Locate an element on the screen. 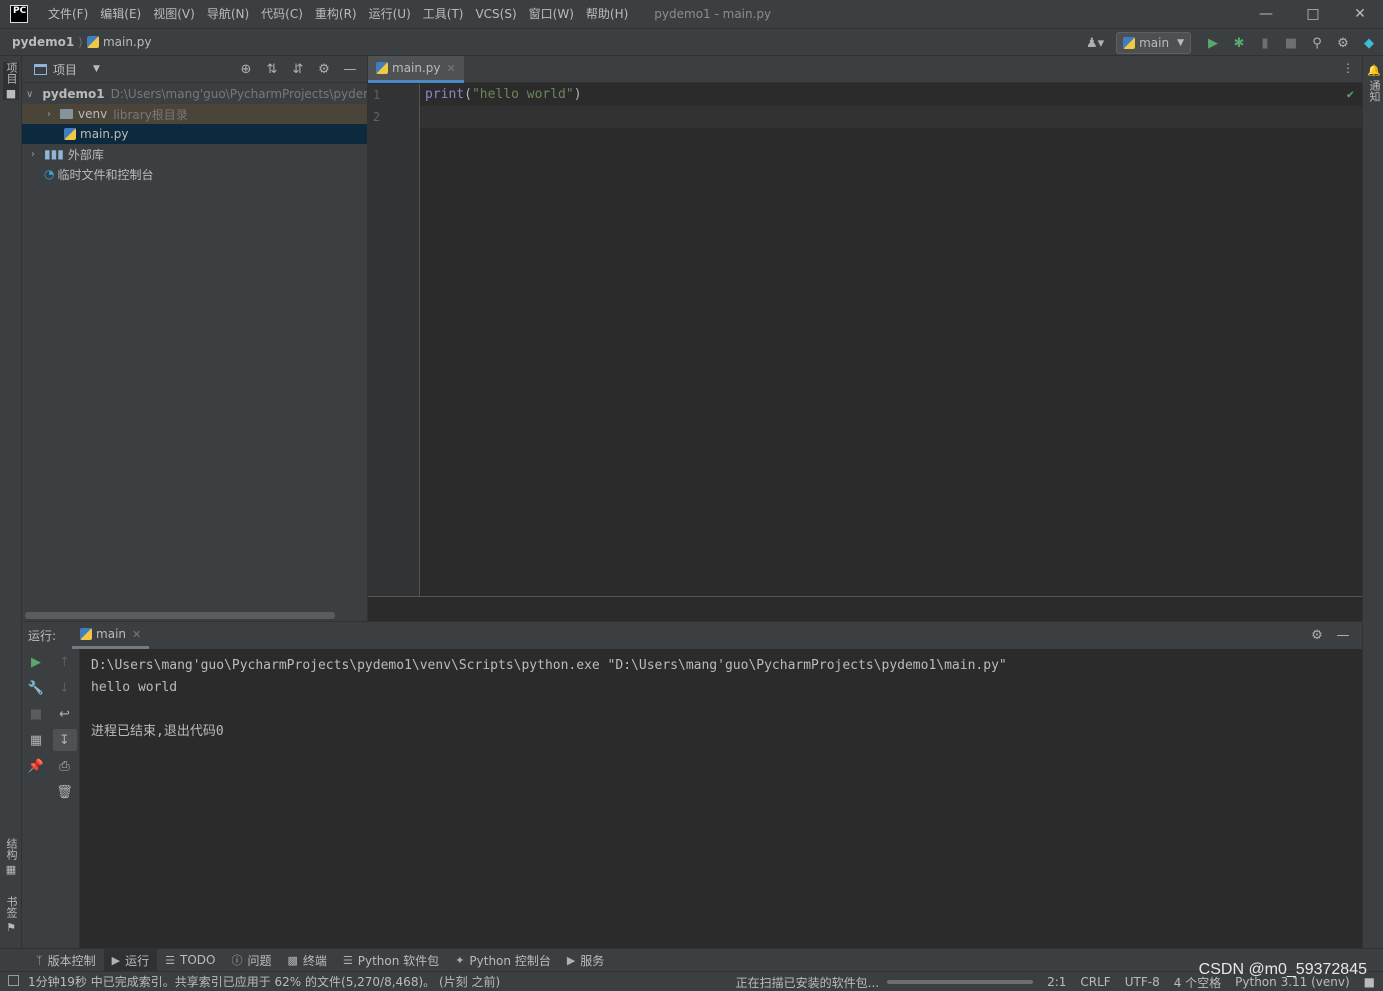  left-tool-stripe: 项目 ■ 结构 ▦ 书签 ⚑ is located at coordinates (11, 502).